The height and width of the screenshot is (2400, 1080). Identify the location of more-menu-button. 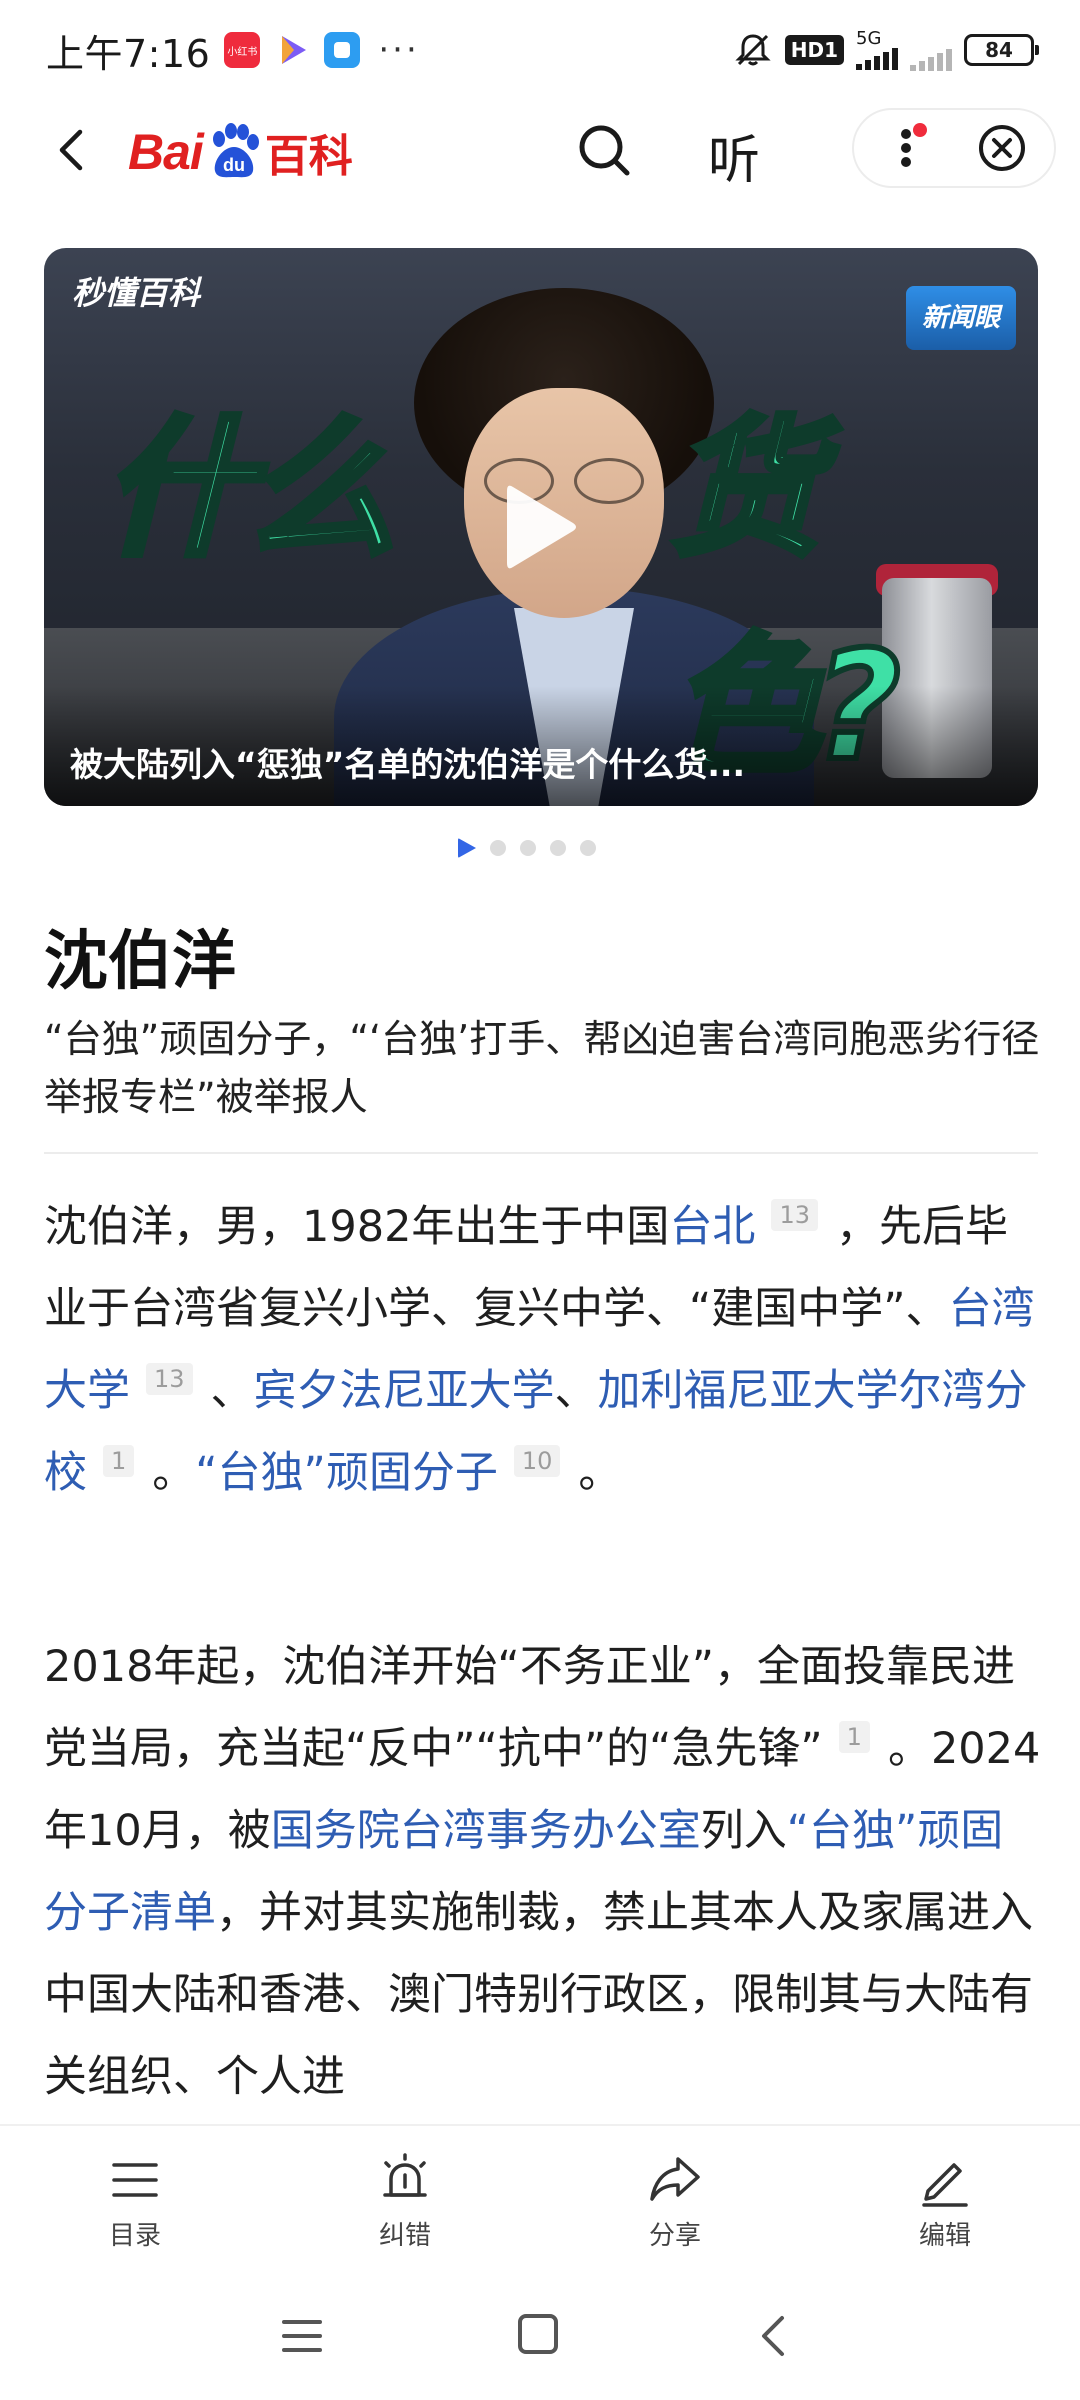
(904, 148).